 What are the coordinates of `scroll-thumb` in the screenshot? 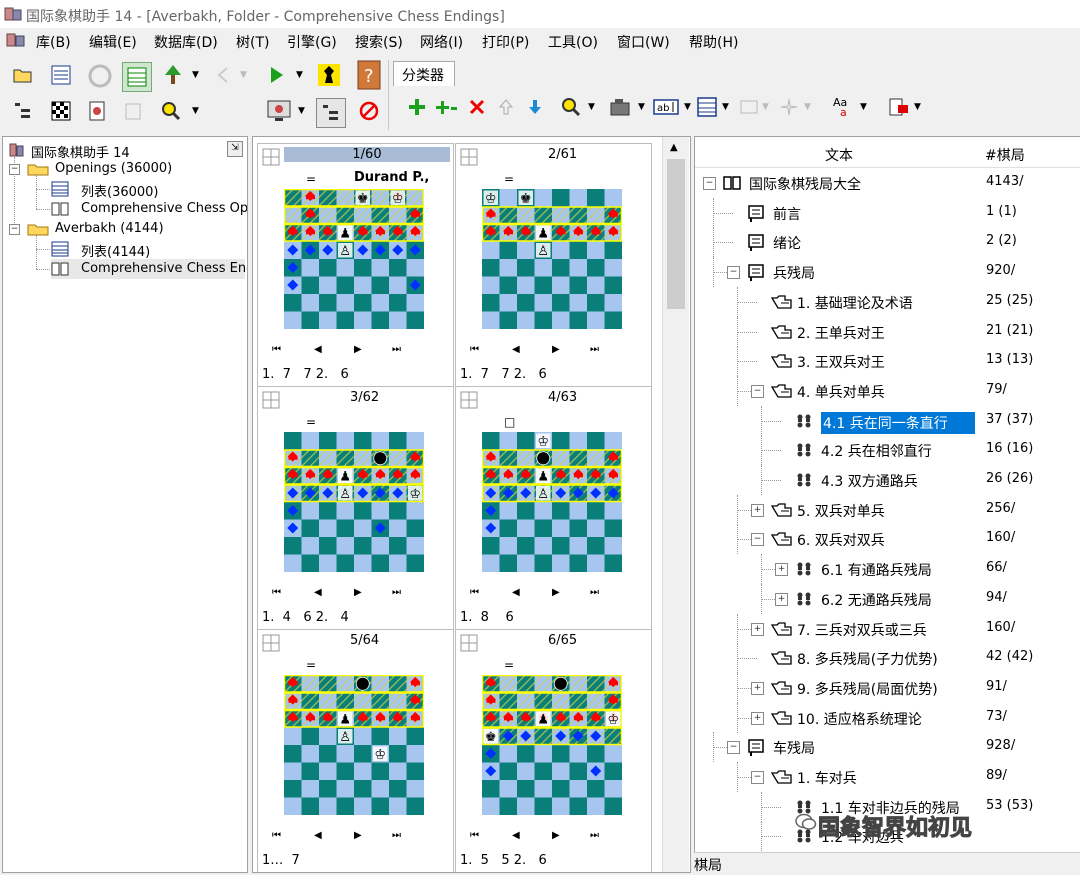 It's located at (676, 234).